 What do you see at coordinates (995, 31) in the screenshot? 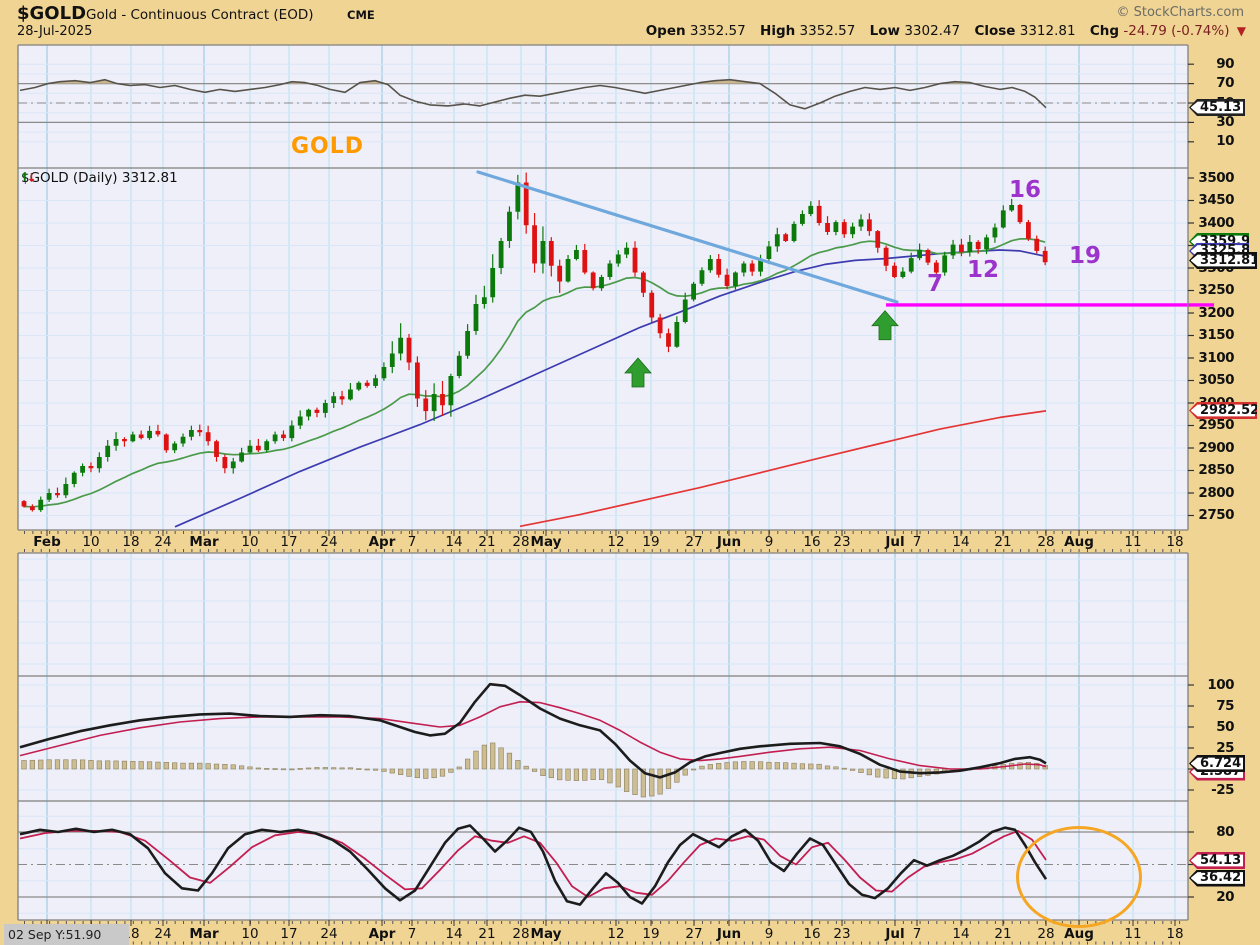
I see `close-label: Close` at bounding box center [995, 31].